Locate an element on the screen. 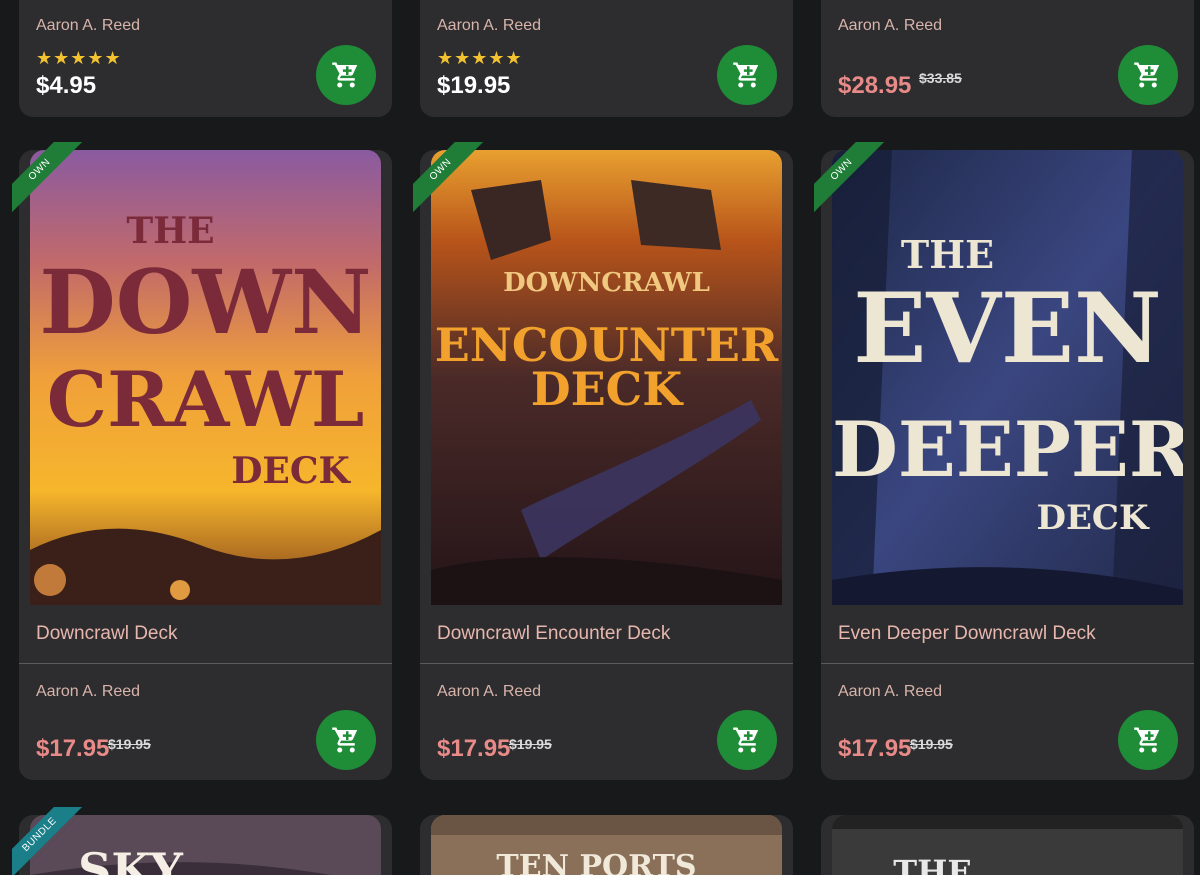 The width and height of the screenshot is (1200, 875). product-card: Aaron A. Reed ★★★★★ $4.95 is located at coordinates (205, 58).